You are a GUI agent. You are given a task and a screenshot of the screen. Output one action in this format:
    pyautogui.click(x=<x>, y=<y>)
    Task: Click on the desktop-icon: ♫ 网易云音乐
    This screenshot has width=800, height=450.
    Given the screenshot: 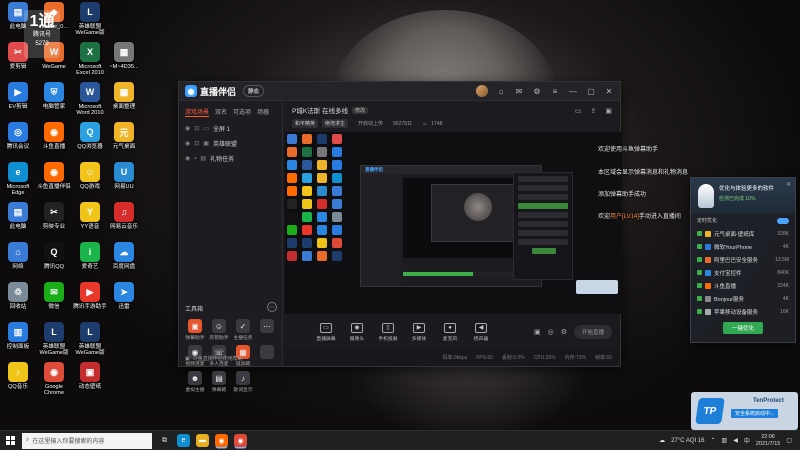 What is the action you would take?
    pyautogui.click(x=124, y=216)
    